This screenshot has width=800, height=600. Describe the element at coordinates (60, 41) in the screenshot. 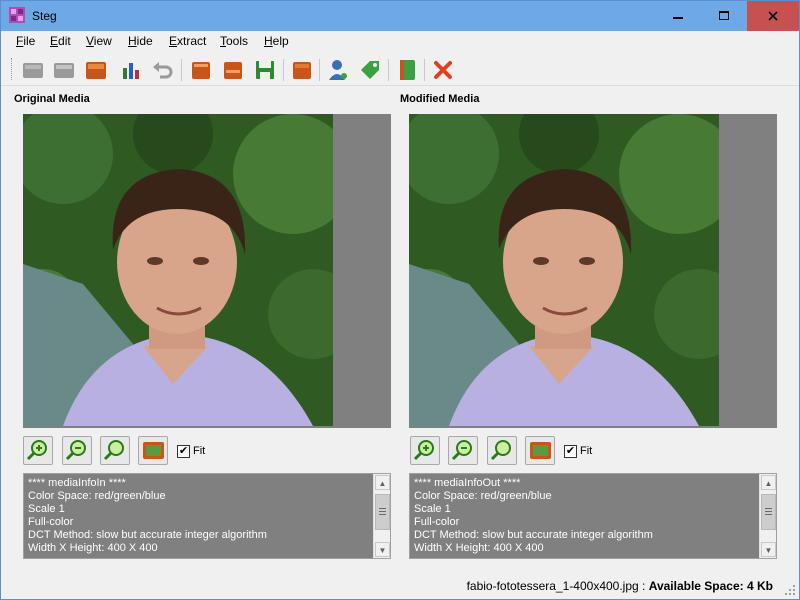

I see `menu-edit: Edit` at that location.